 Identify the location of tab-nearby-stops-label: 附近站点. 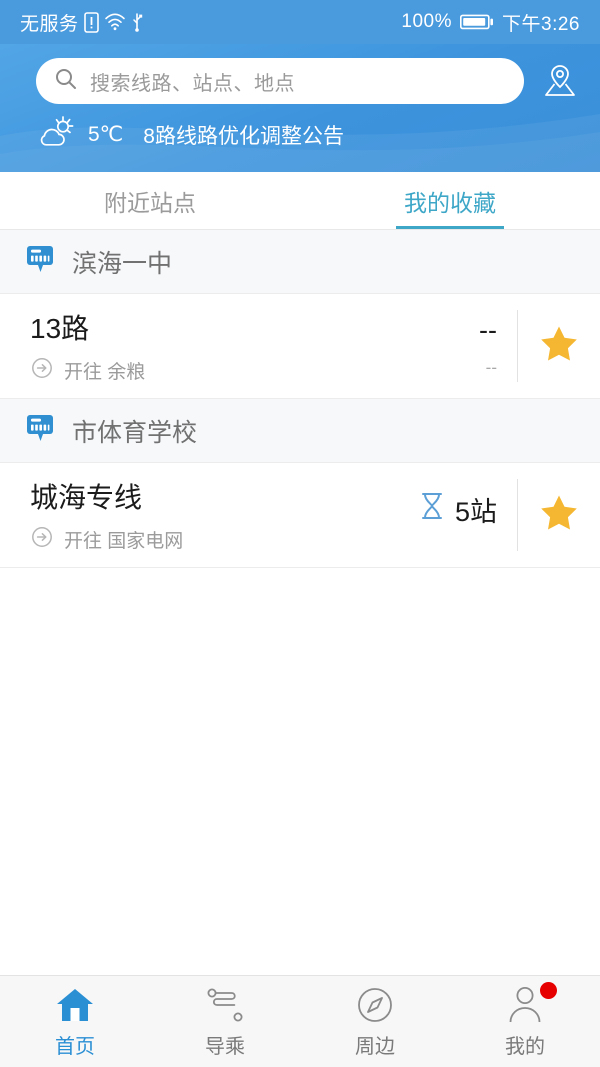
(150, 202).